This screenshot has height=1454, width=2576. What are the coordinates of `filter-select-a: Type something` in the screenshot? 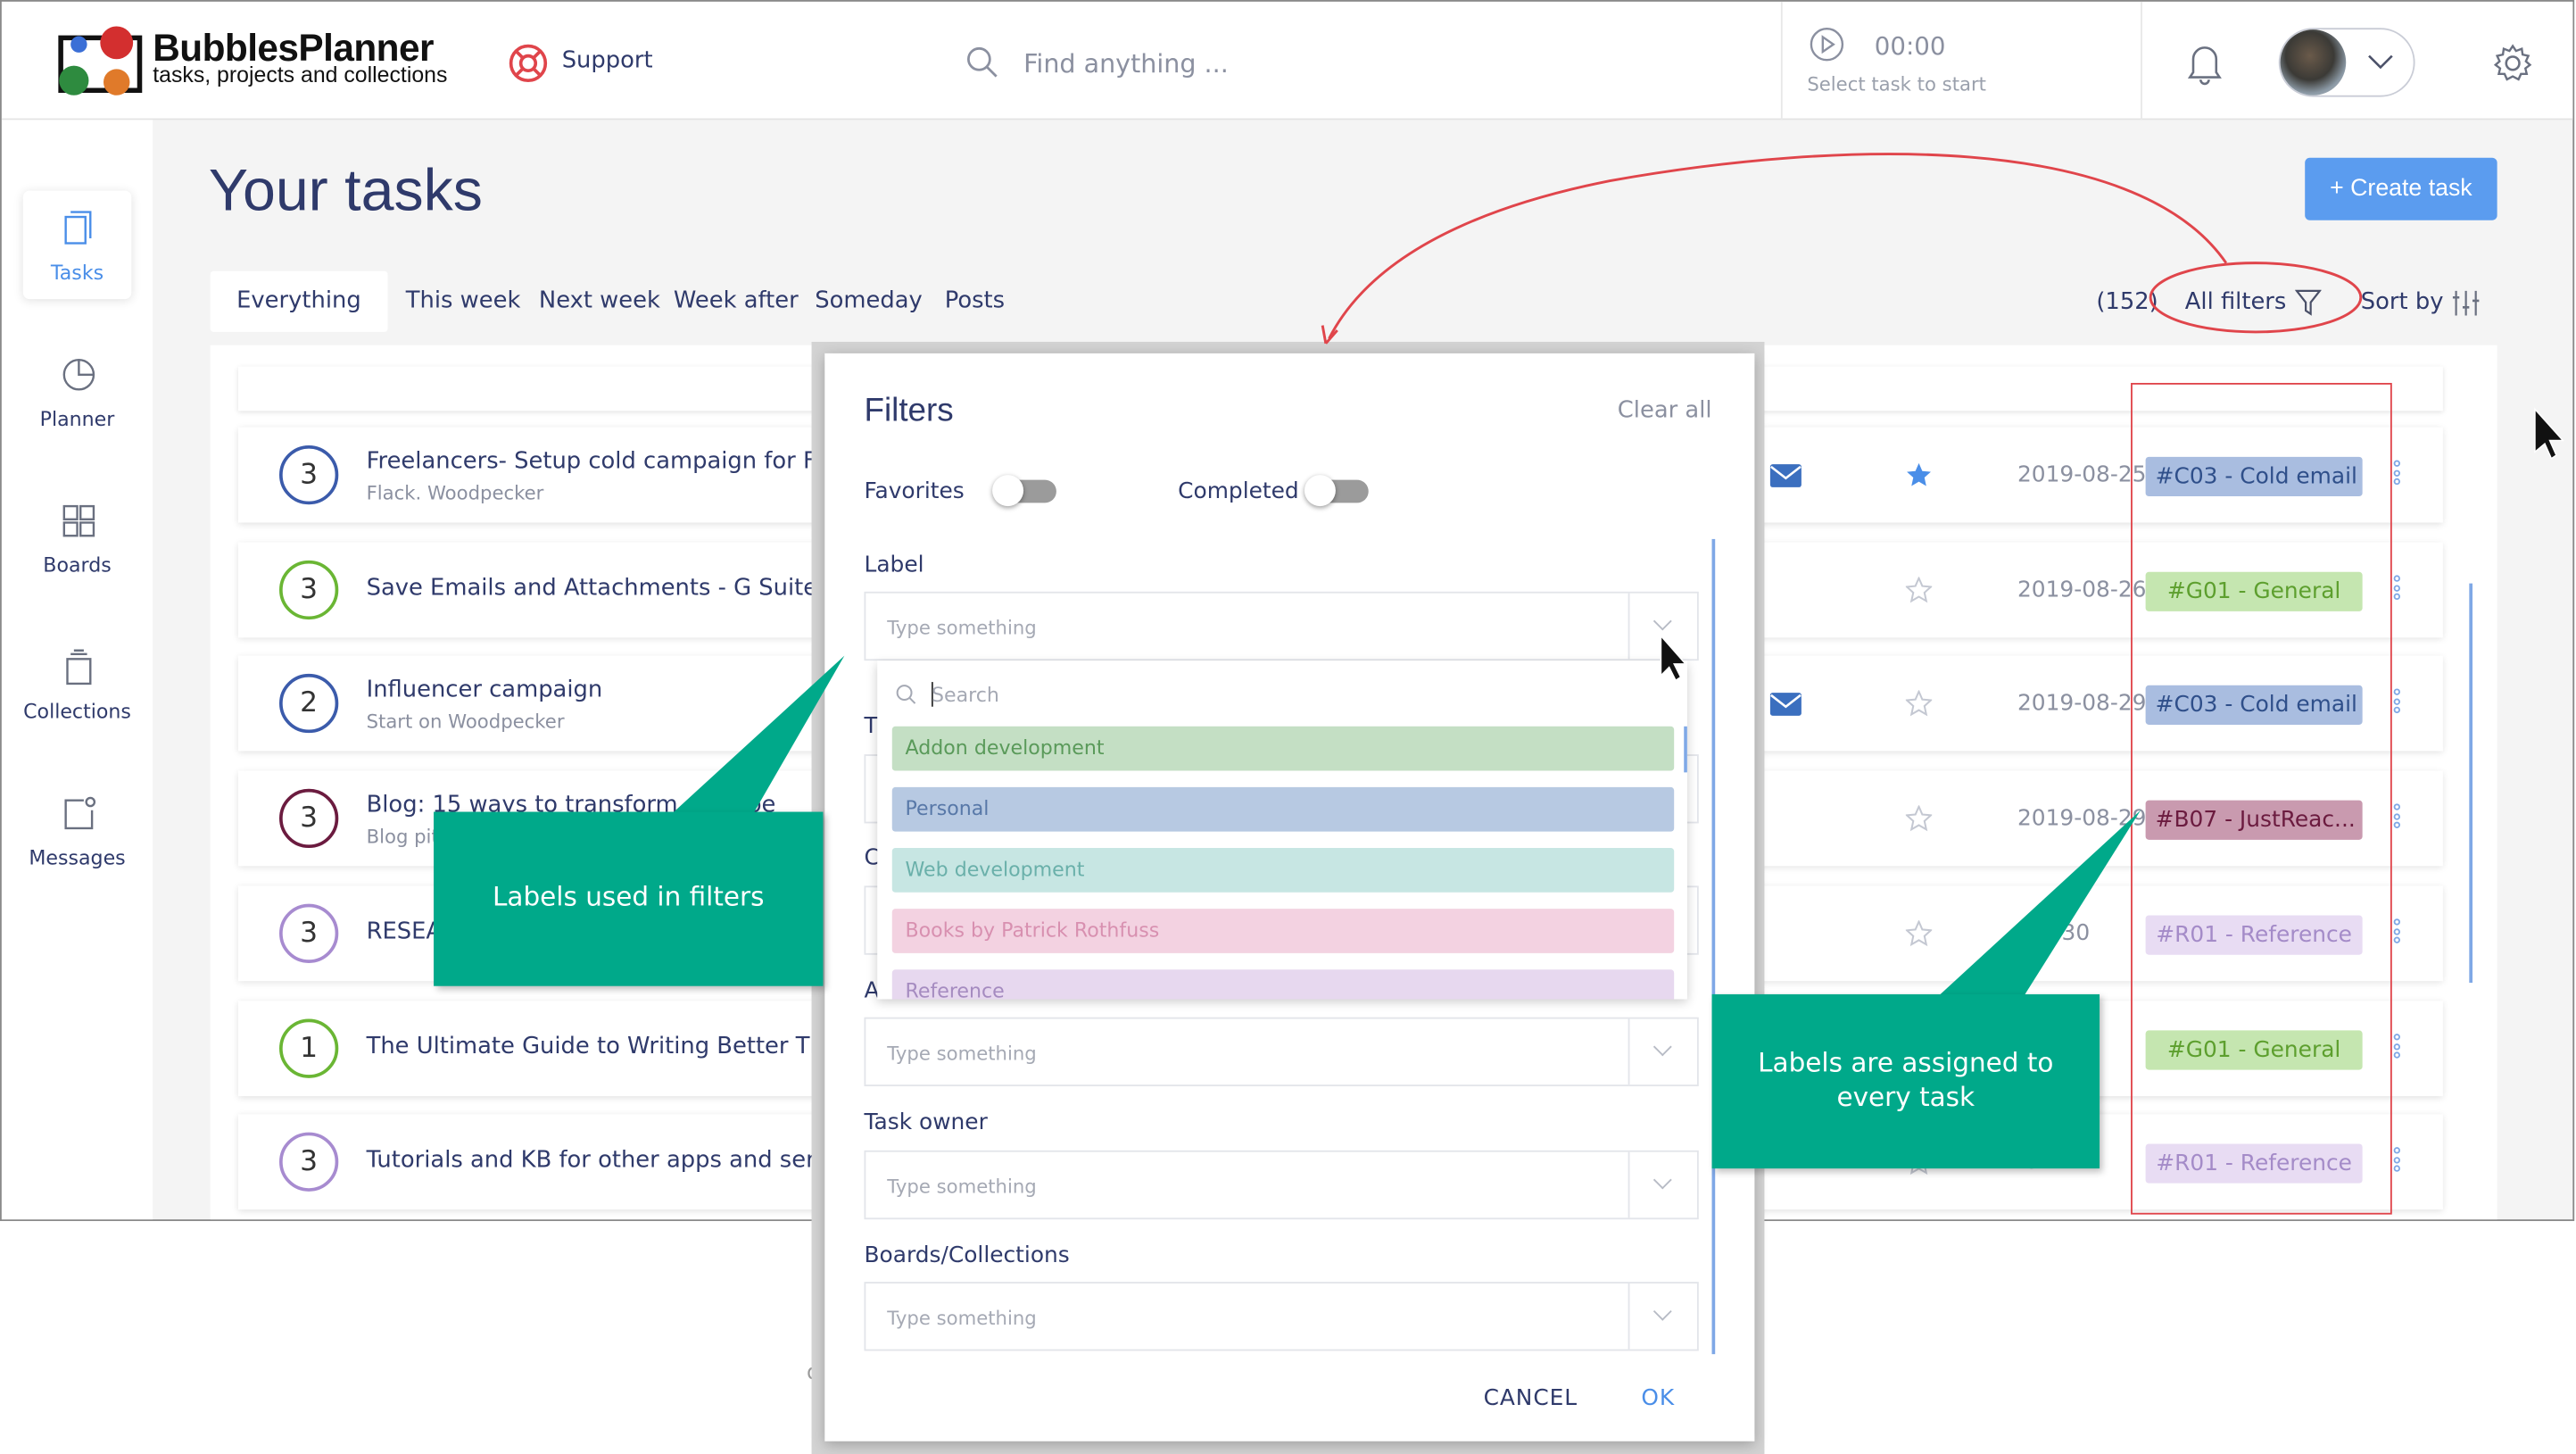 It's located at (1281, 1052).